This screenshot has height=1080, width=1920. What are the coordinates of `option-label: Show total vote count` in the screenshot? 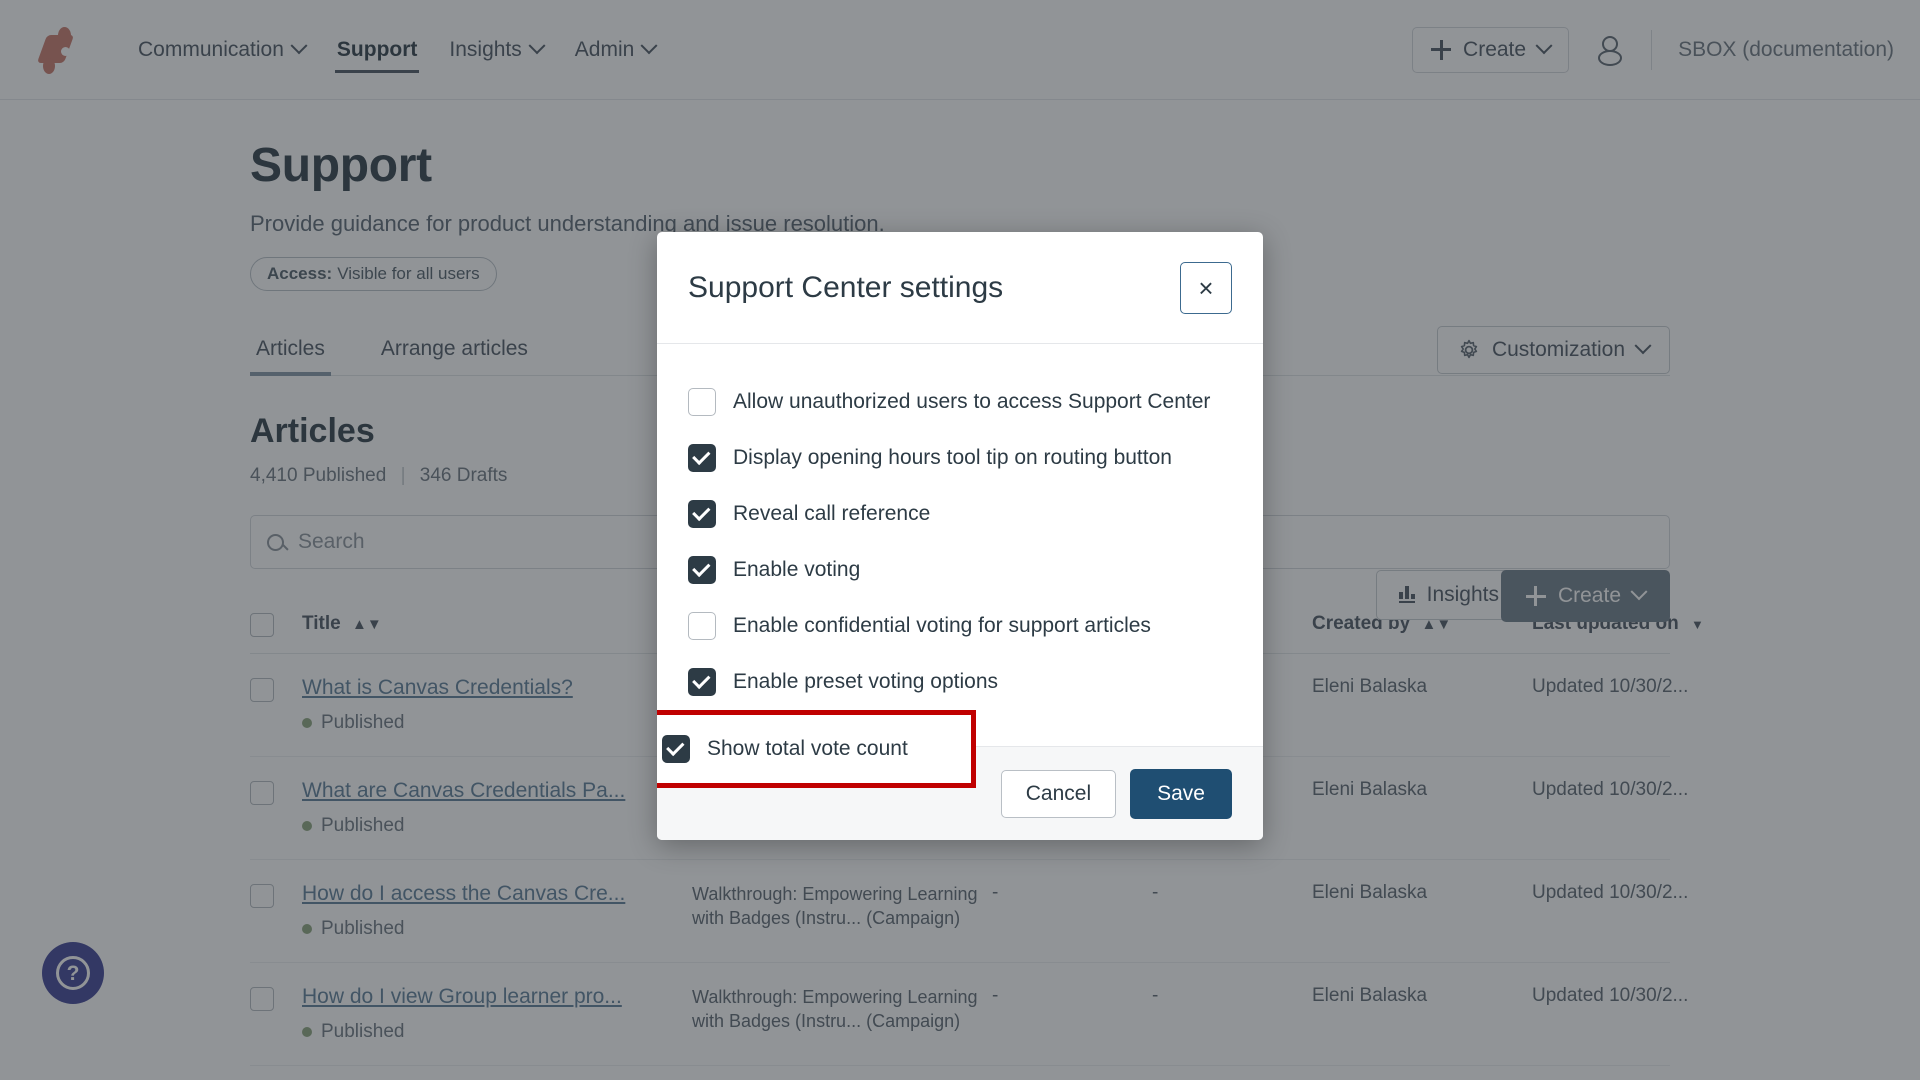 It's located at (807, 748).